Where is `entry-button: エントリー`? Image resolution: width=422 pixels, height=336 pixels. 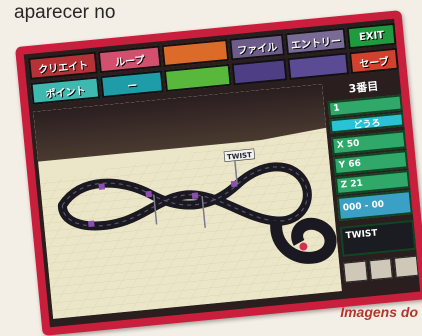
entry-button: エントリー is located at coordinates (315, 41).